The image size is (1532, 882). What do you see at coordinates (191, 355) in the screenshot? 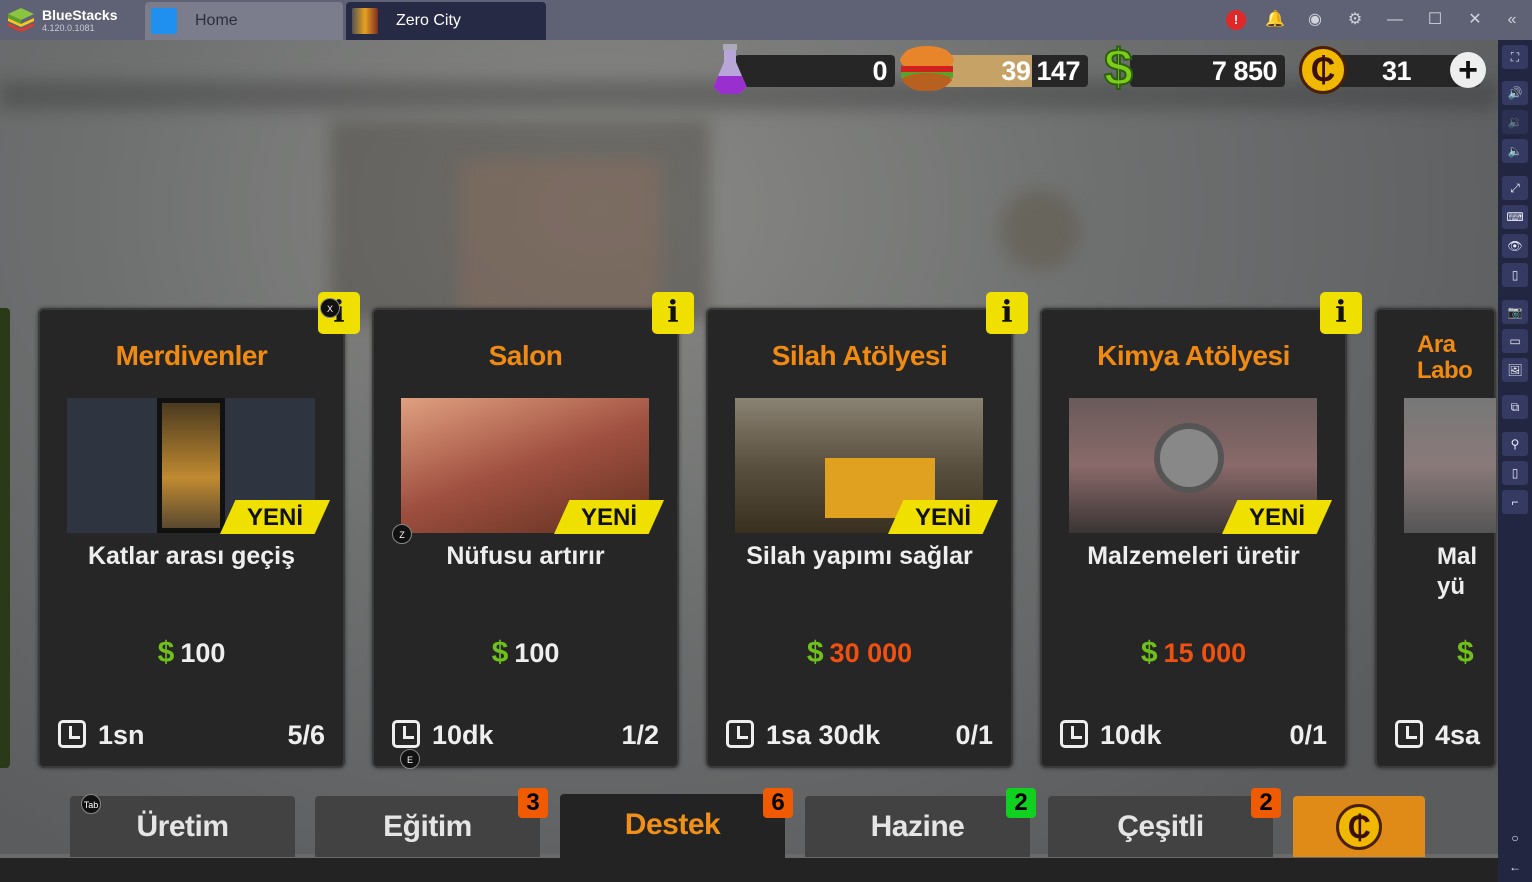
I see `card-title: Merdivenler` at bounding box center [191, 355].